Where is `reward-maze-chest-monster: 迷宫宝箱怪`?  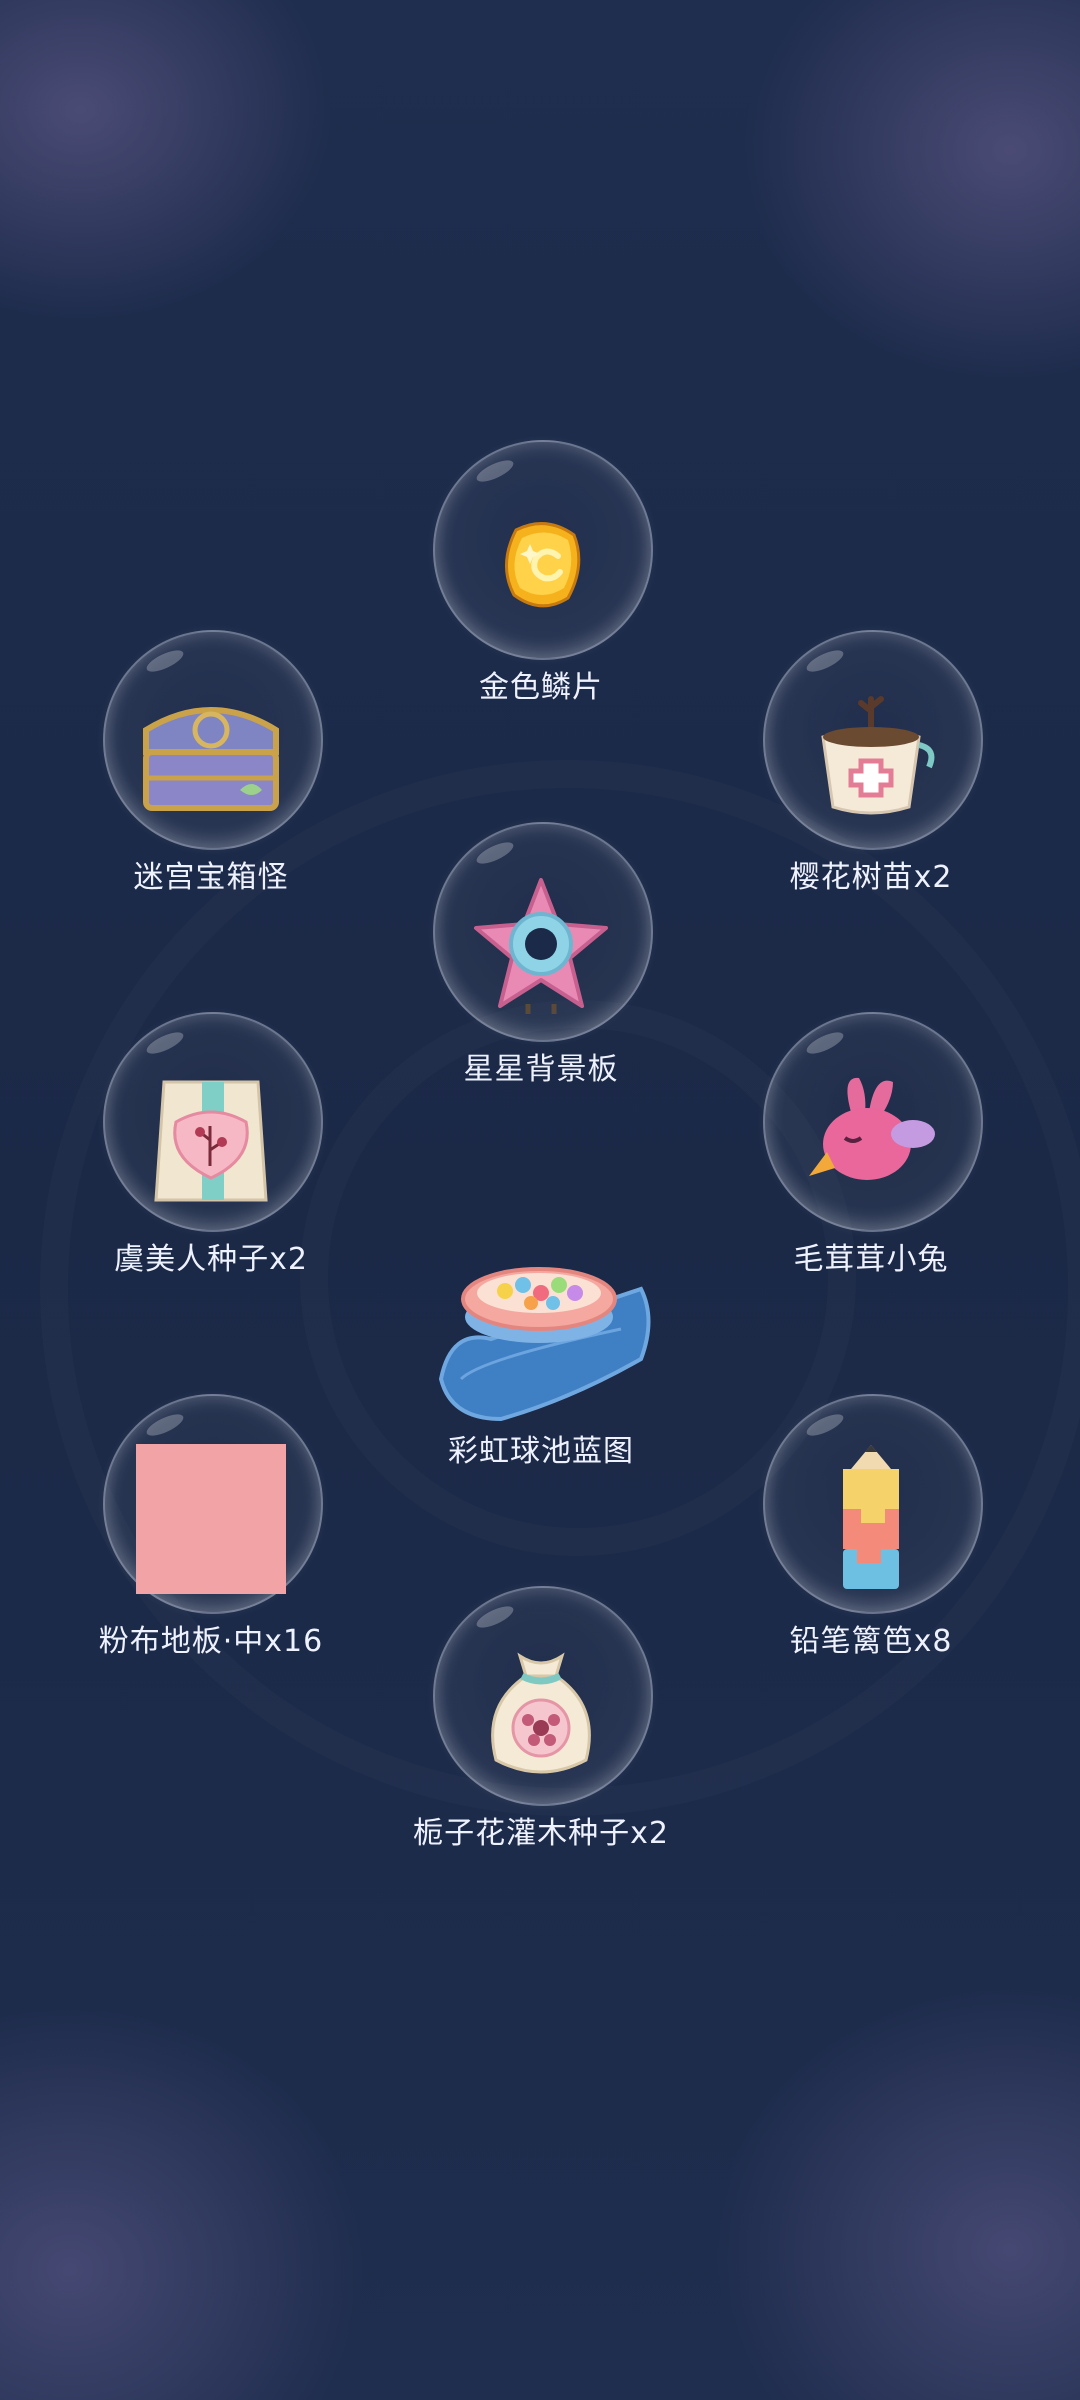
reward-maze-chest-monster: 迷宫宝箱怪 is located at coordinates (211, 762).